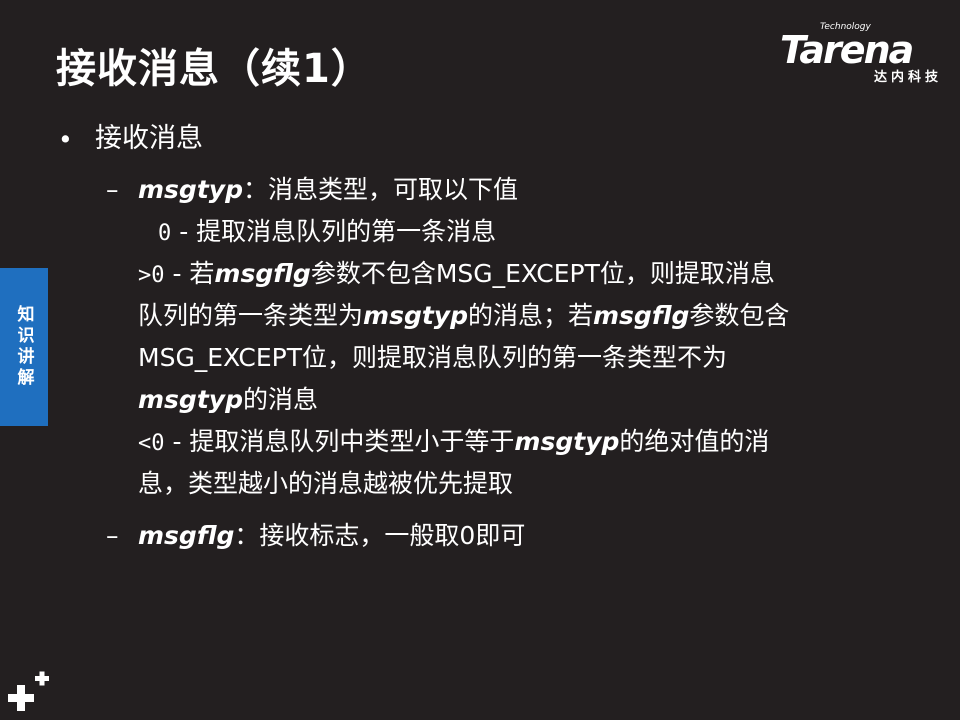 Image resolution: width=960 pixels, height=720 pixels. I want to click on value-positive-line-2: 队列的第一条类型为msgtyp的消息；若msgflg参数包含, so click(463, 316).